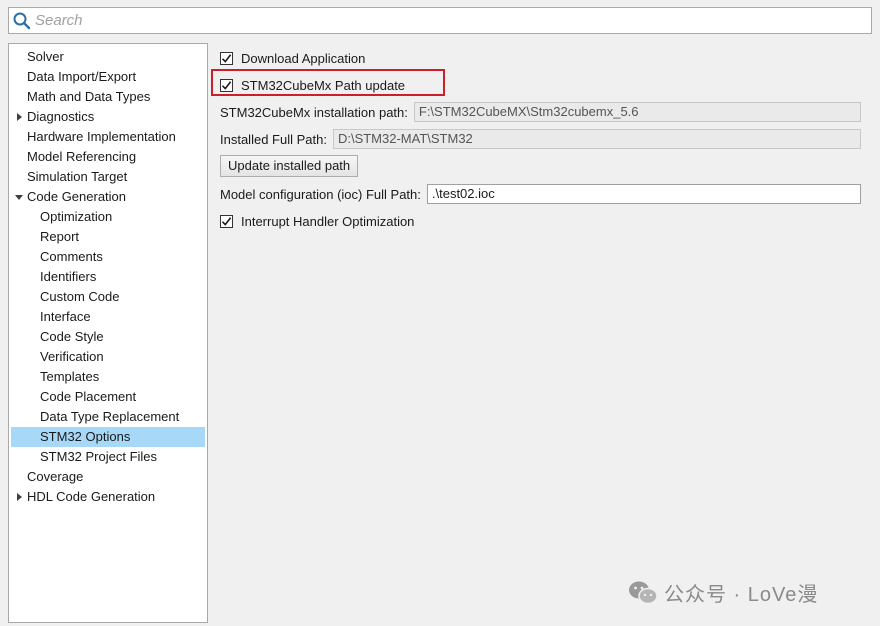 This screenshot has height=626, width=880. What do you see at coordinates (82, 156) in the screenshot?
I see `tree-item-label: Model Referencing` at bounding box center [82, 156].